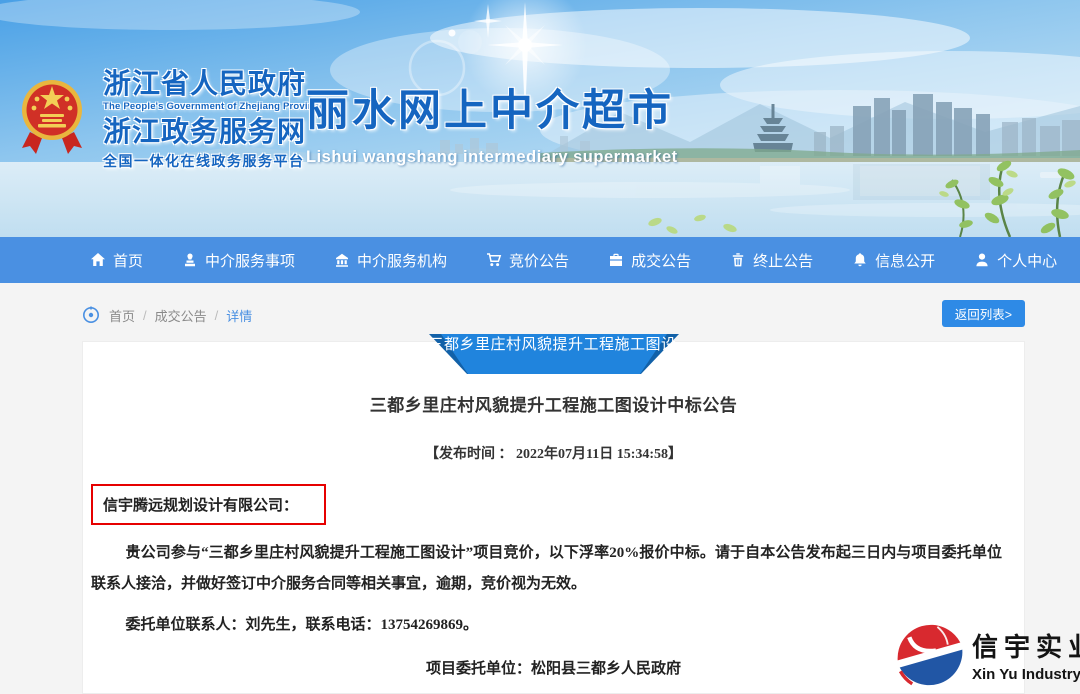 This screenshot has width=1080, height=694. I want to click on back-to-list-button: 返回列表>, so click(983, 313).